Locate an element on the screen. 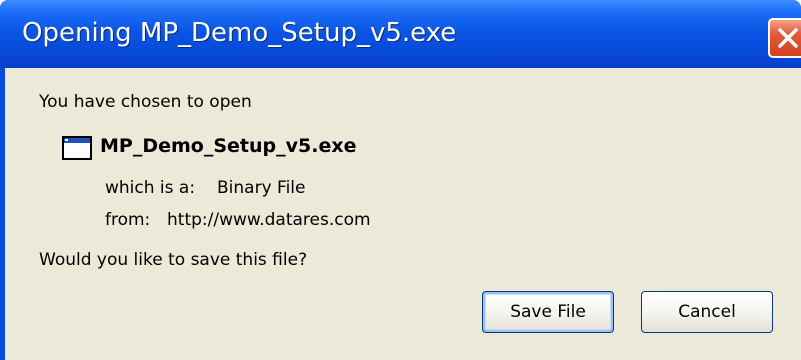 Image resolution: width=801 pixels, height=360 pixels. application-window-icon is located at coordinates (77, 148).